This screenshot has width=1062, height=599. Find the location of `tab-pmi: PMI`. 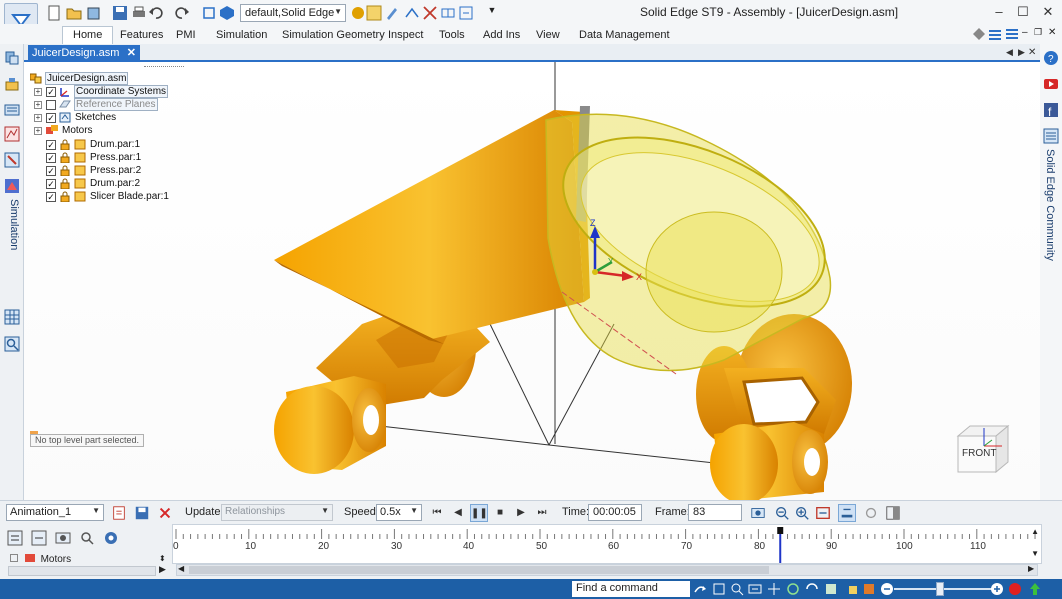

tab-pmi: PMI is located at coordinates (186, 35).